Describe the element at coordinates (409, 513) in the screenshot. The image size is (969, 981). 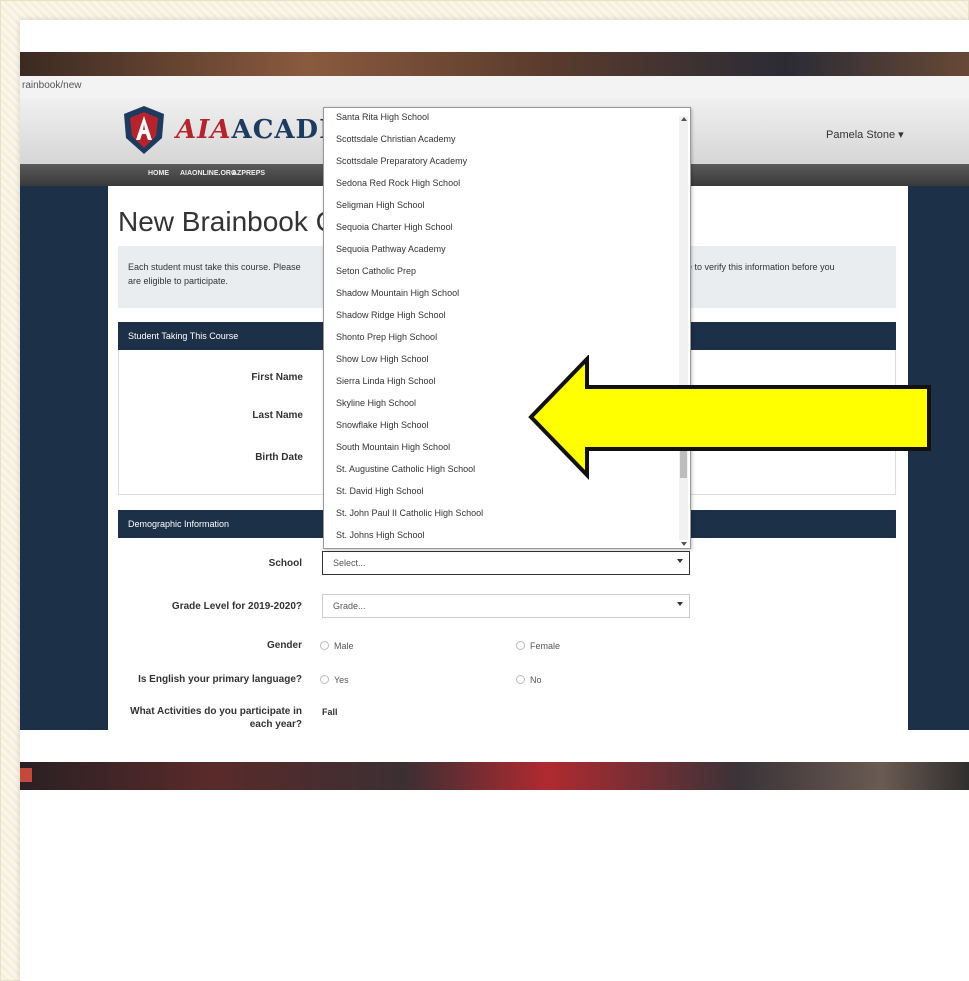
I see `dropdown-option: St. John Paul II Catholic High School` at that location.